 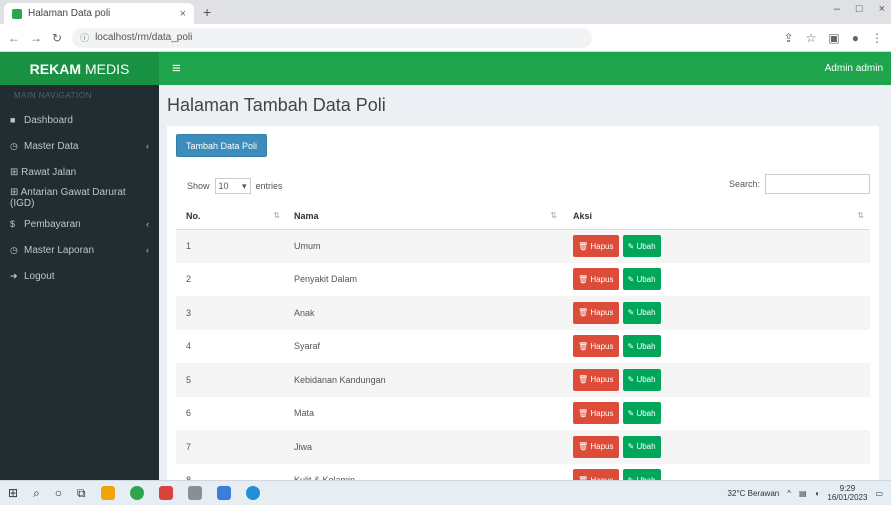 I want to click on sidebar-item-logout: ➜ Logout, so click(x=79, y=276).